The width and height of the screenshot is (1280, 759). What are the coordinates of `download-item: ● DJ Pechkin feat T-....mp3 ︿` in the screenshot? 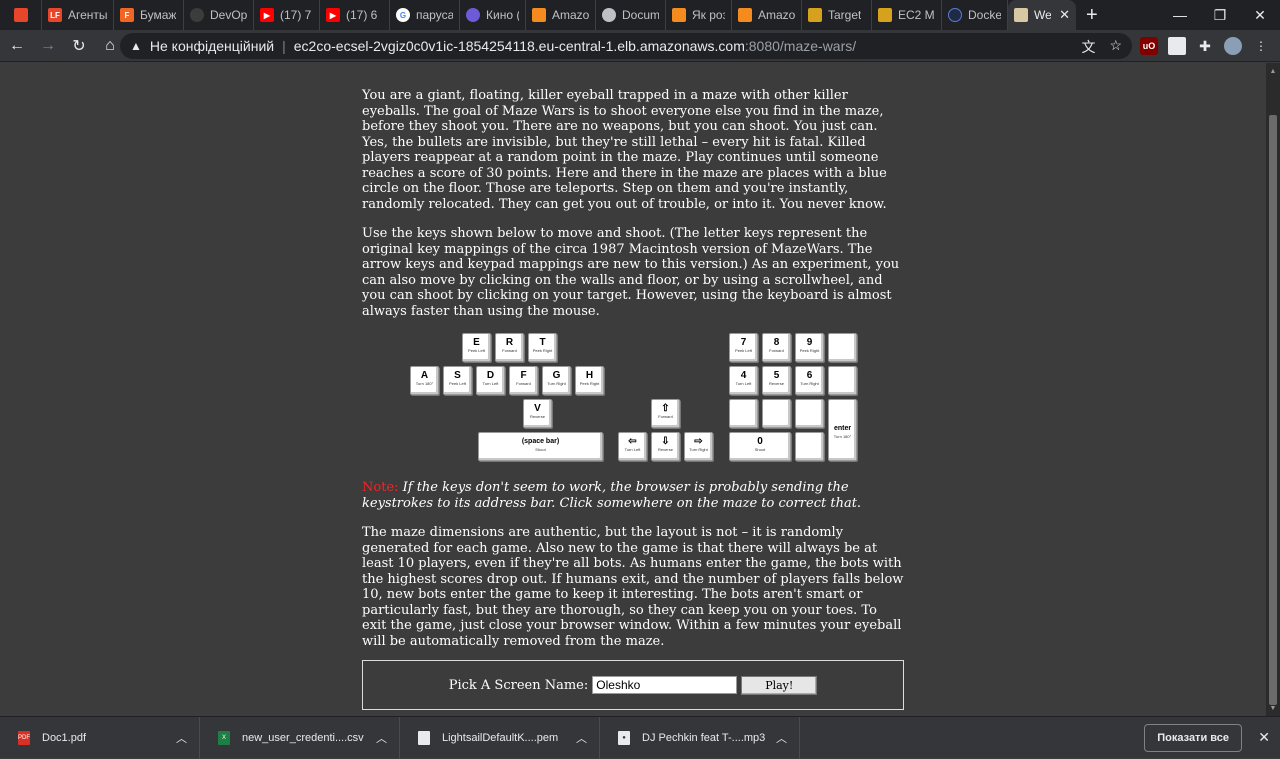 It's located at (700, 737).